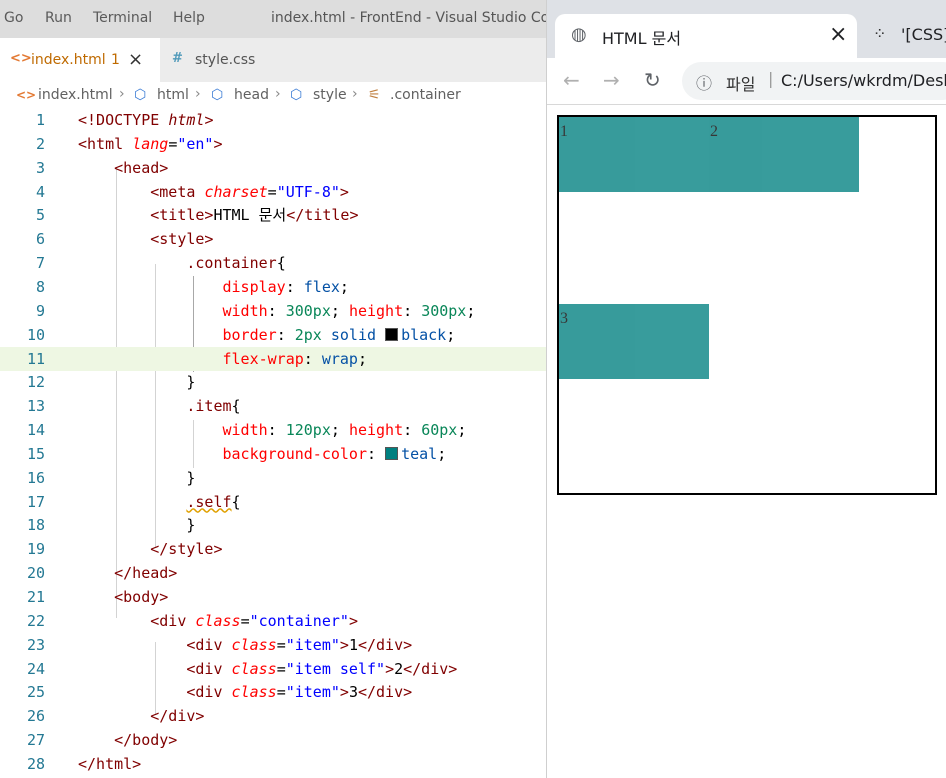 This screenshot has width=946, height=778. What do you see at coordinates (40, 120) in the screenshot?
I see `line-number: 1` at bounding box center [40, 120].